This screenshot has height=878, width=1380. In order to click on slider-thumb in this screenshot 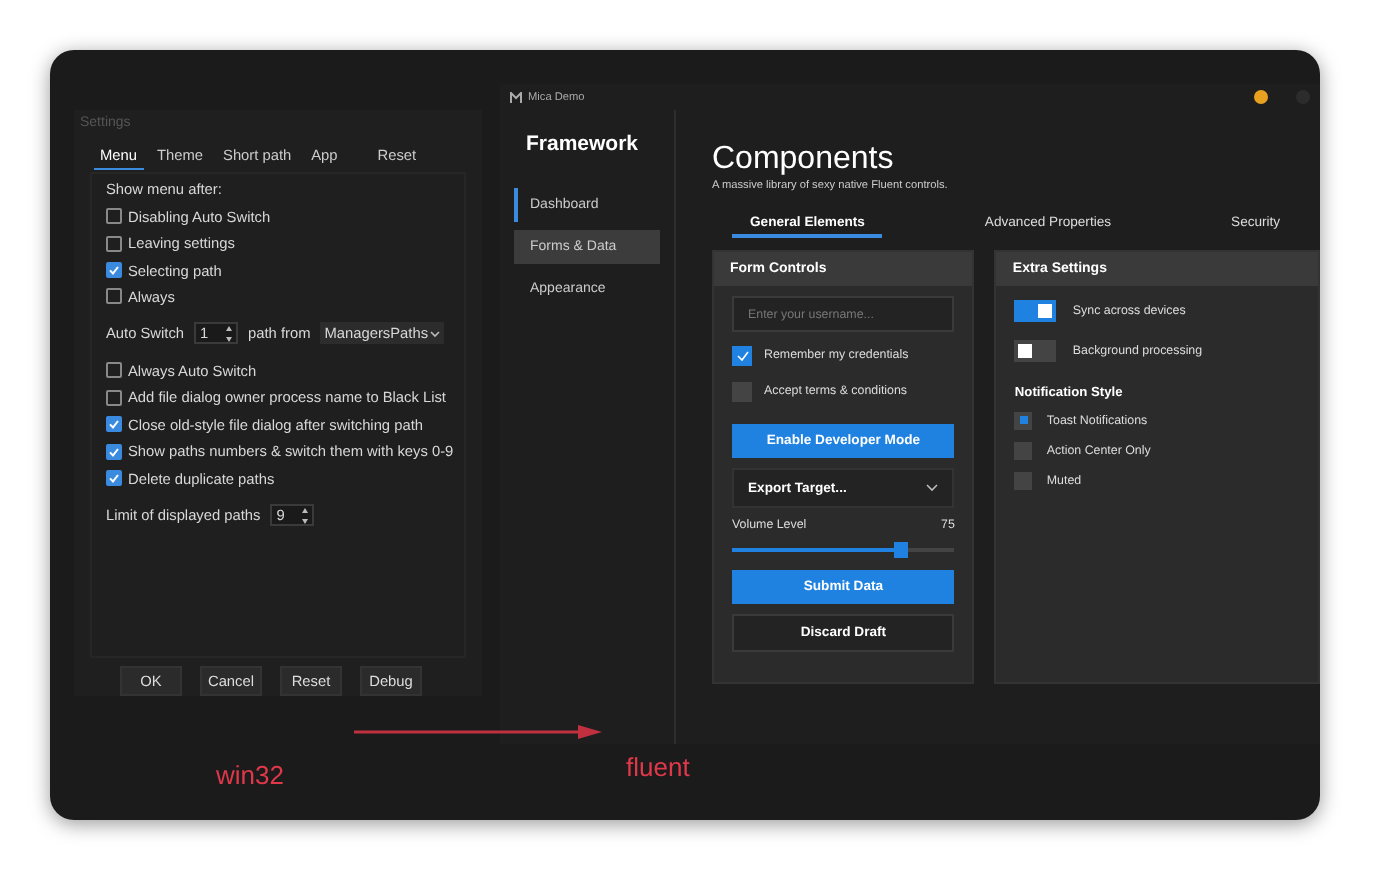, I will do `click(900, 550)`.